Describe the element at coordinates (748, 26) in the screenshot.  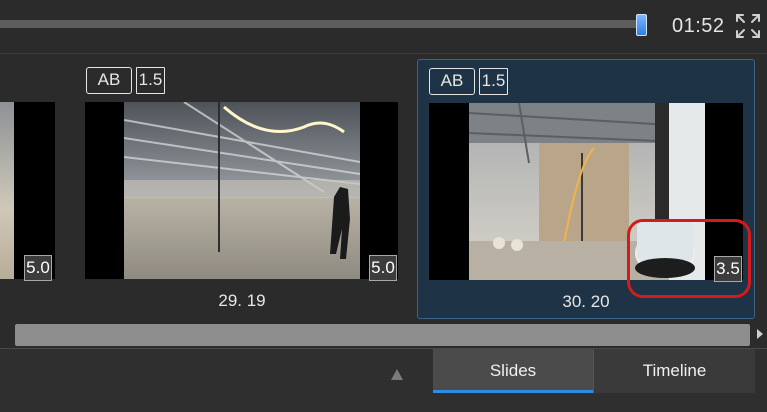
I see `fullscreen-icon` at that location.